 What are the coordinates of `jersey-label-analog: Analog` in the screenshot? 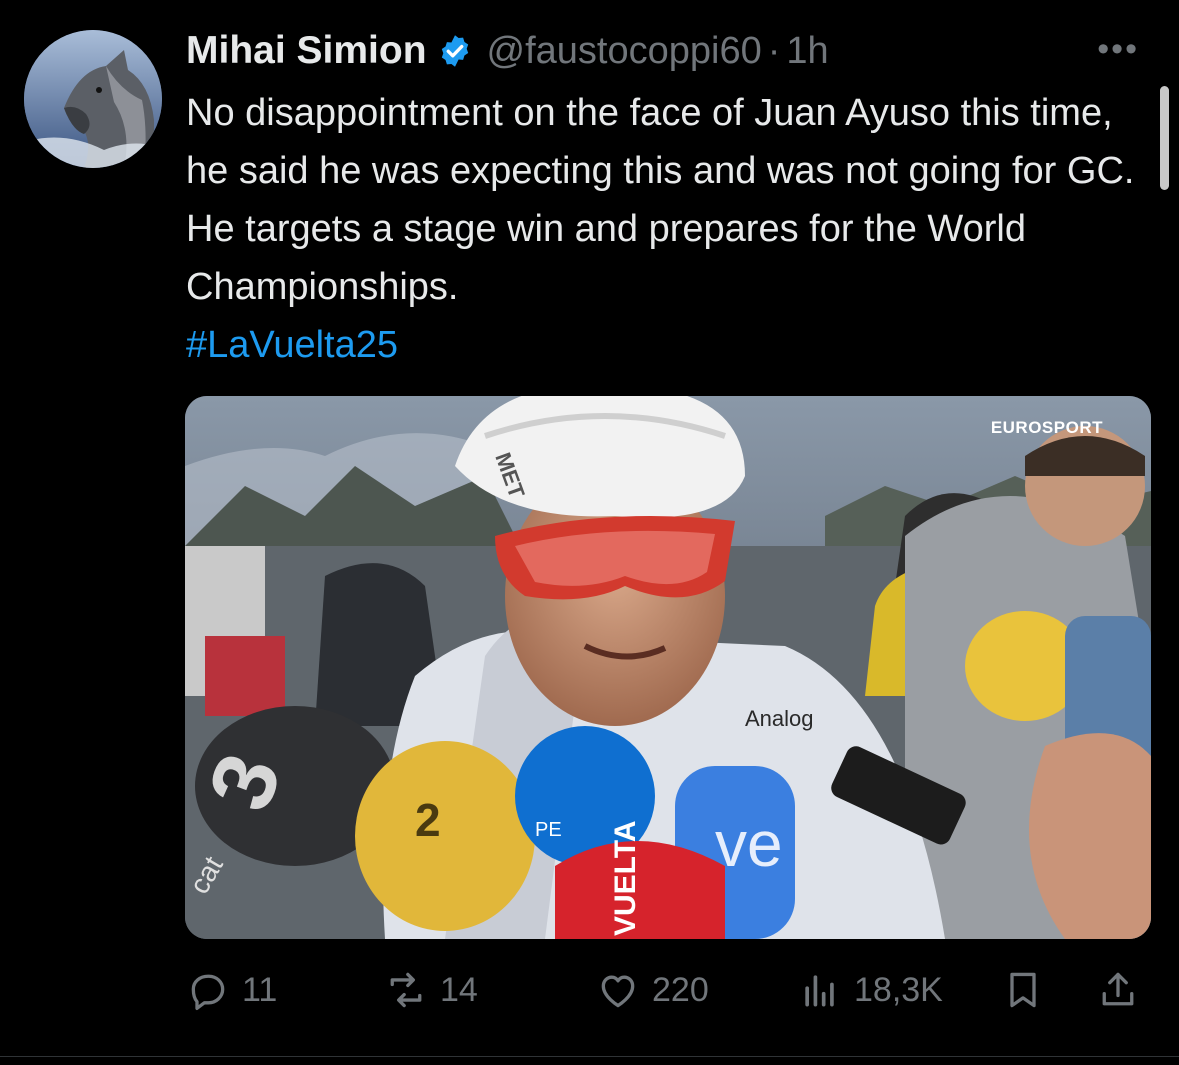 It's located at (779, 718).